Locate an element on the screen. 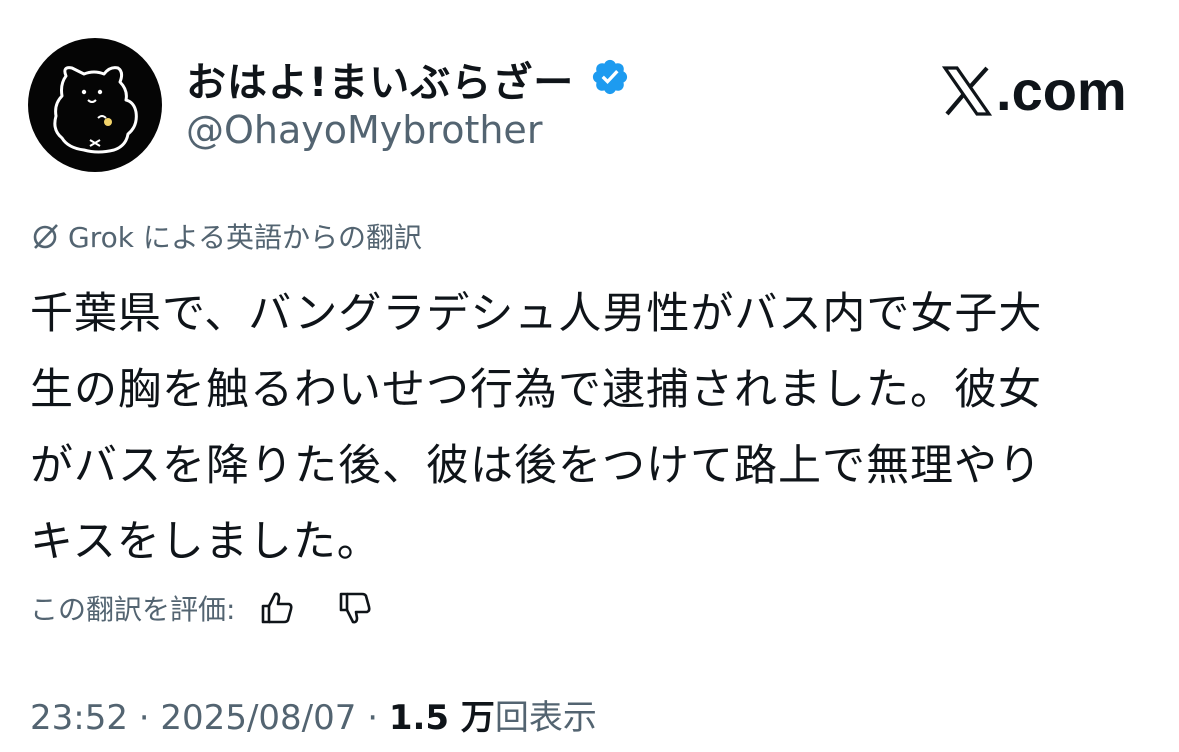 The image size is (1179, 752). brand-text: com is located at coordinates (1069, 90).